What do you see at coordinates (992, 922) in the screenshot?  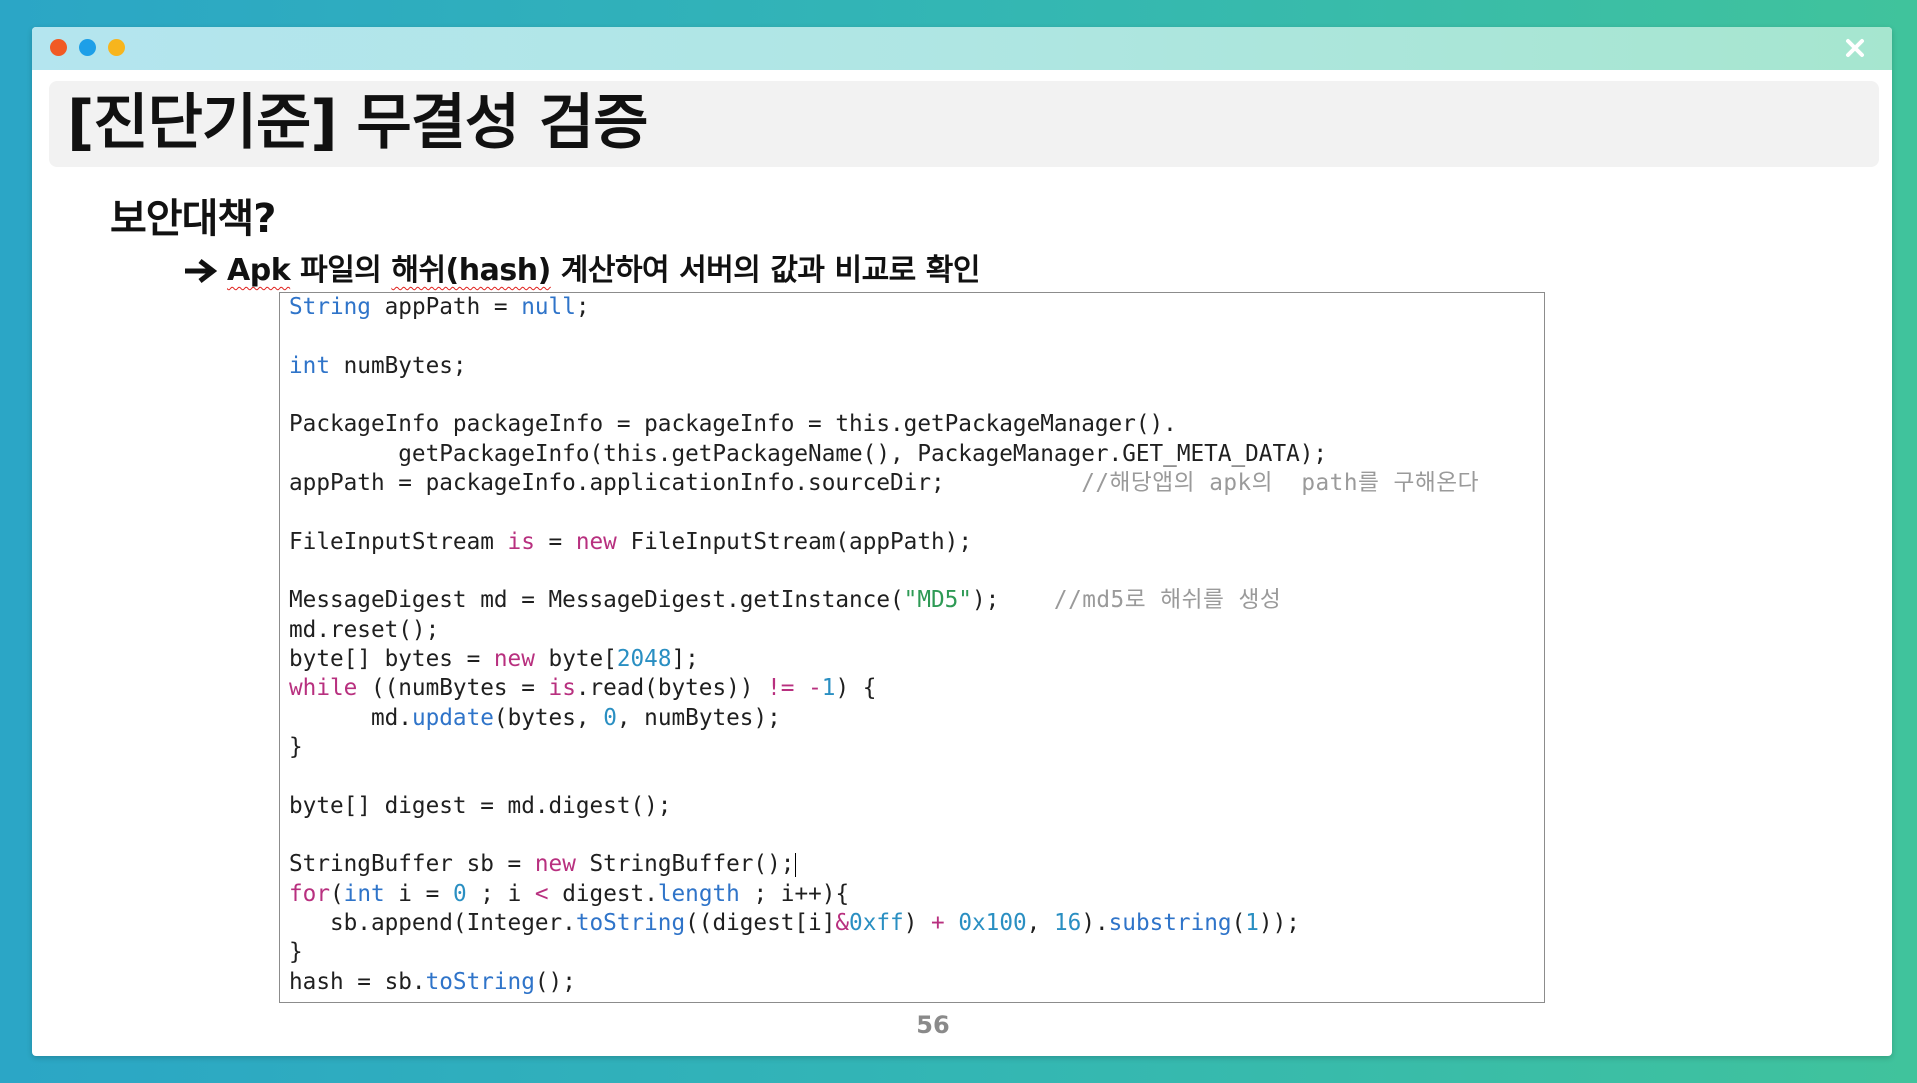 I see `code-token: 0x100` at bounding box center [992, 922].